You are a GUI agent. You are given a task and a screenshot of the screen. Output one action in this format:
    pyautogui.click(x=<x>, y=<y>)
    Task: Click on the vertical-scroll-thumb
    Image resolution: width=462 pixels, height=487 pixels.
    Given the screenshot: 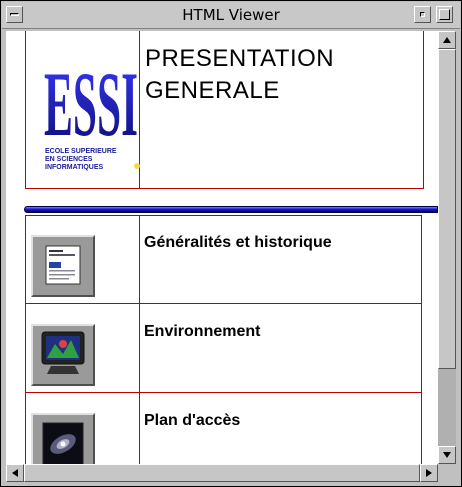 What is the action you would take?
    pyautogui.click(x=447, y=209)
    